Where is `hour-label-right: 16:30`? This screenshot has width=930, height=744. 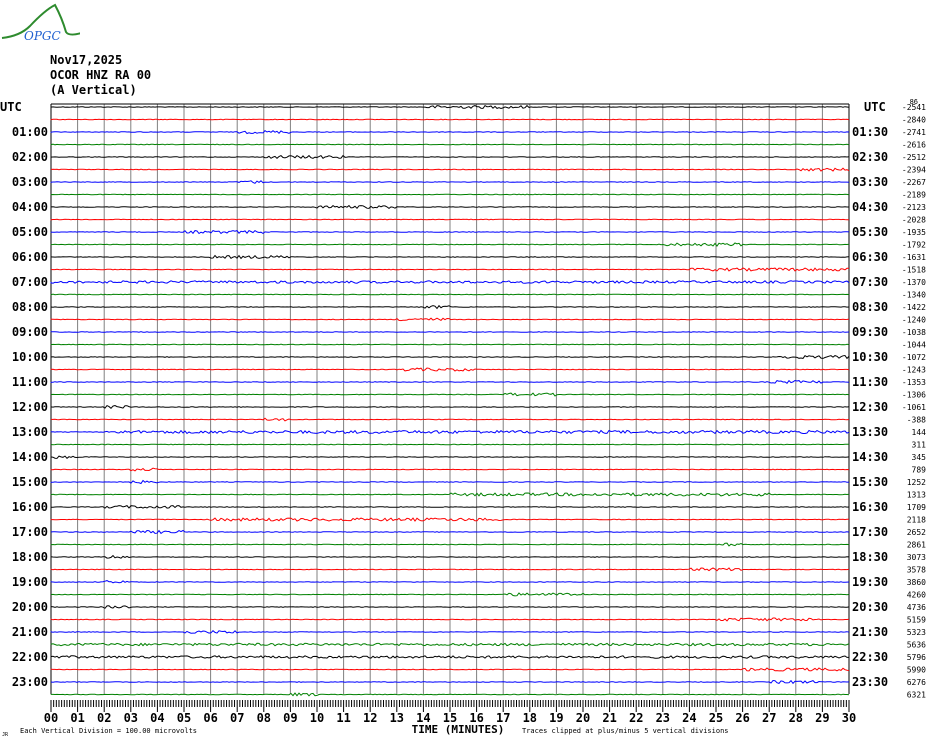 hour-label-right: 16:30 is located at coordinates (870, 507).